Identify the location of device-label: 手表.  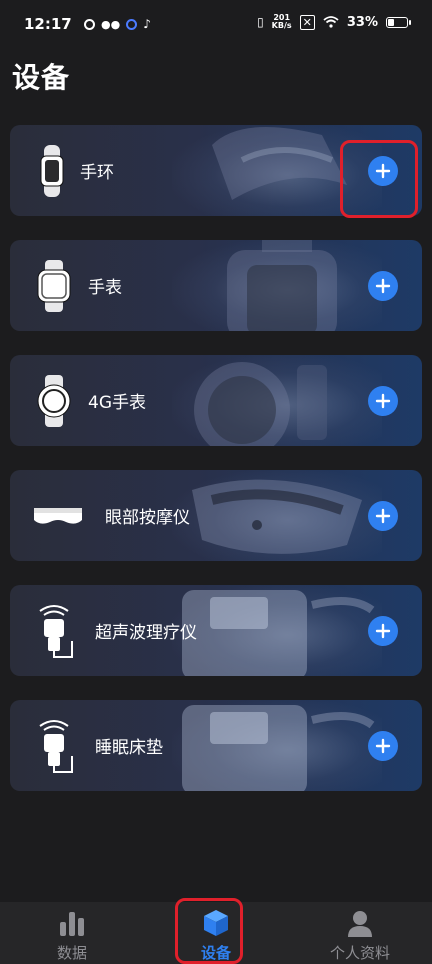
(105, 288).